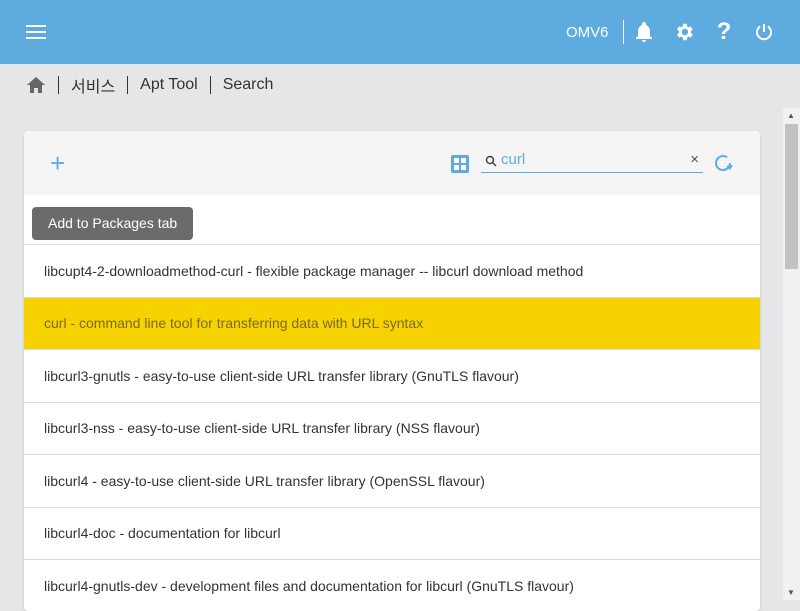  Describe the element at coordinates (93, 85) in the screenshot. I see `breadcrumb-services: 서비스` at that location.